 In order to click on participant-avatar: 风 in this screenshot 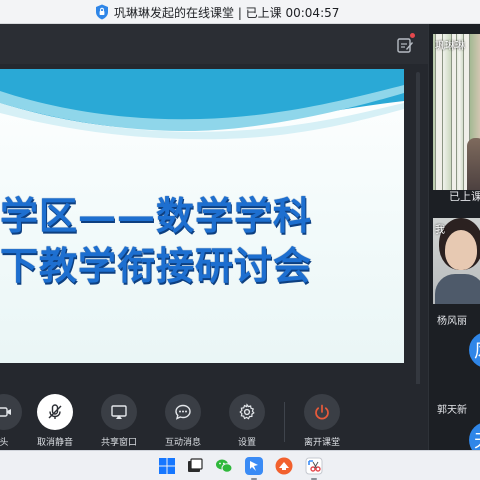, I will do `click(474, 350)`.